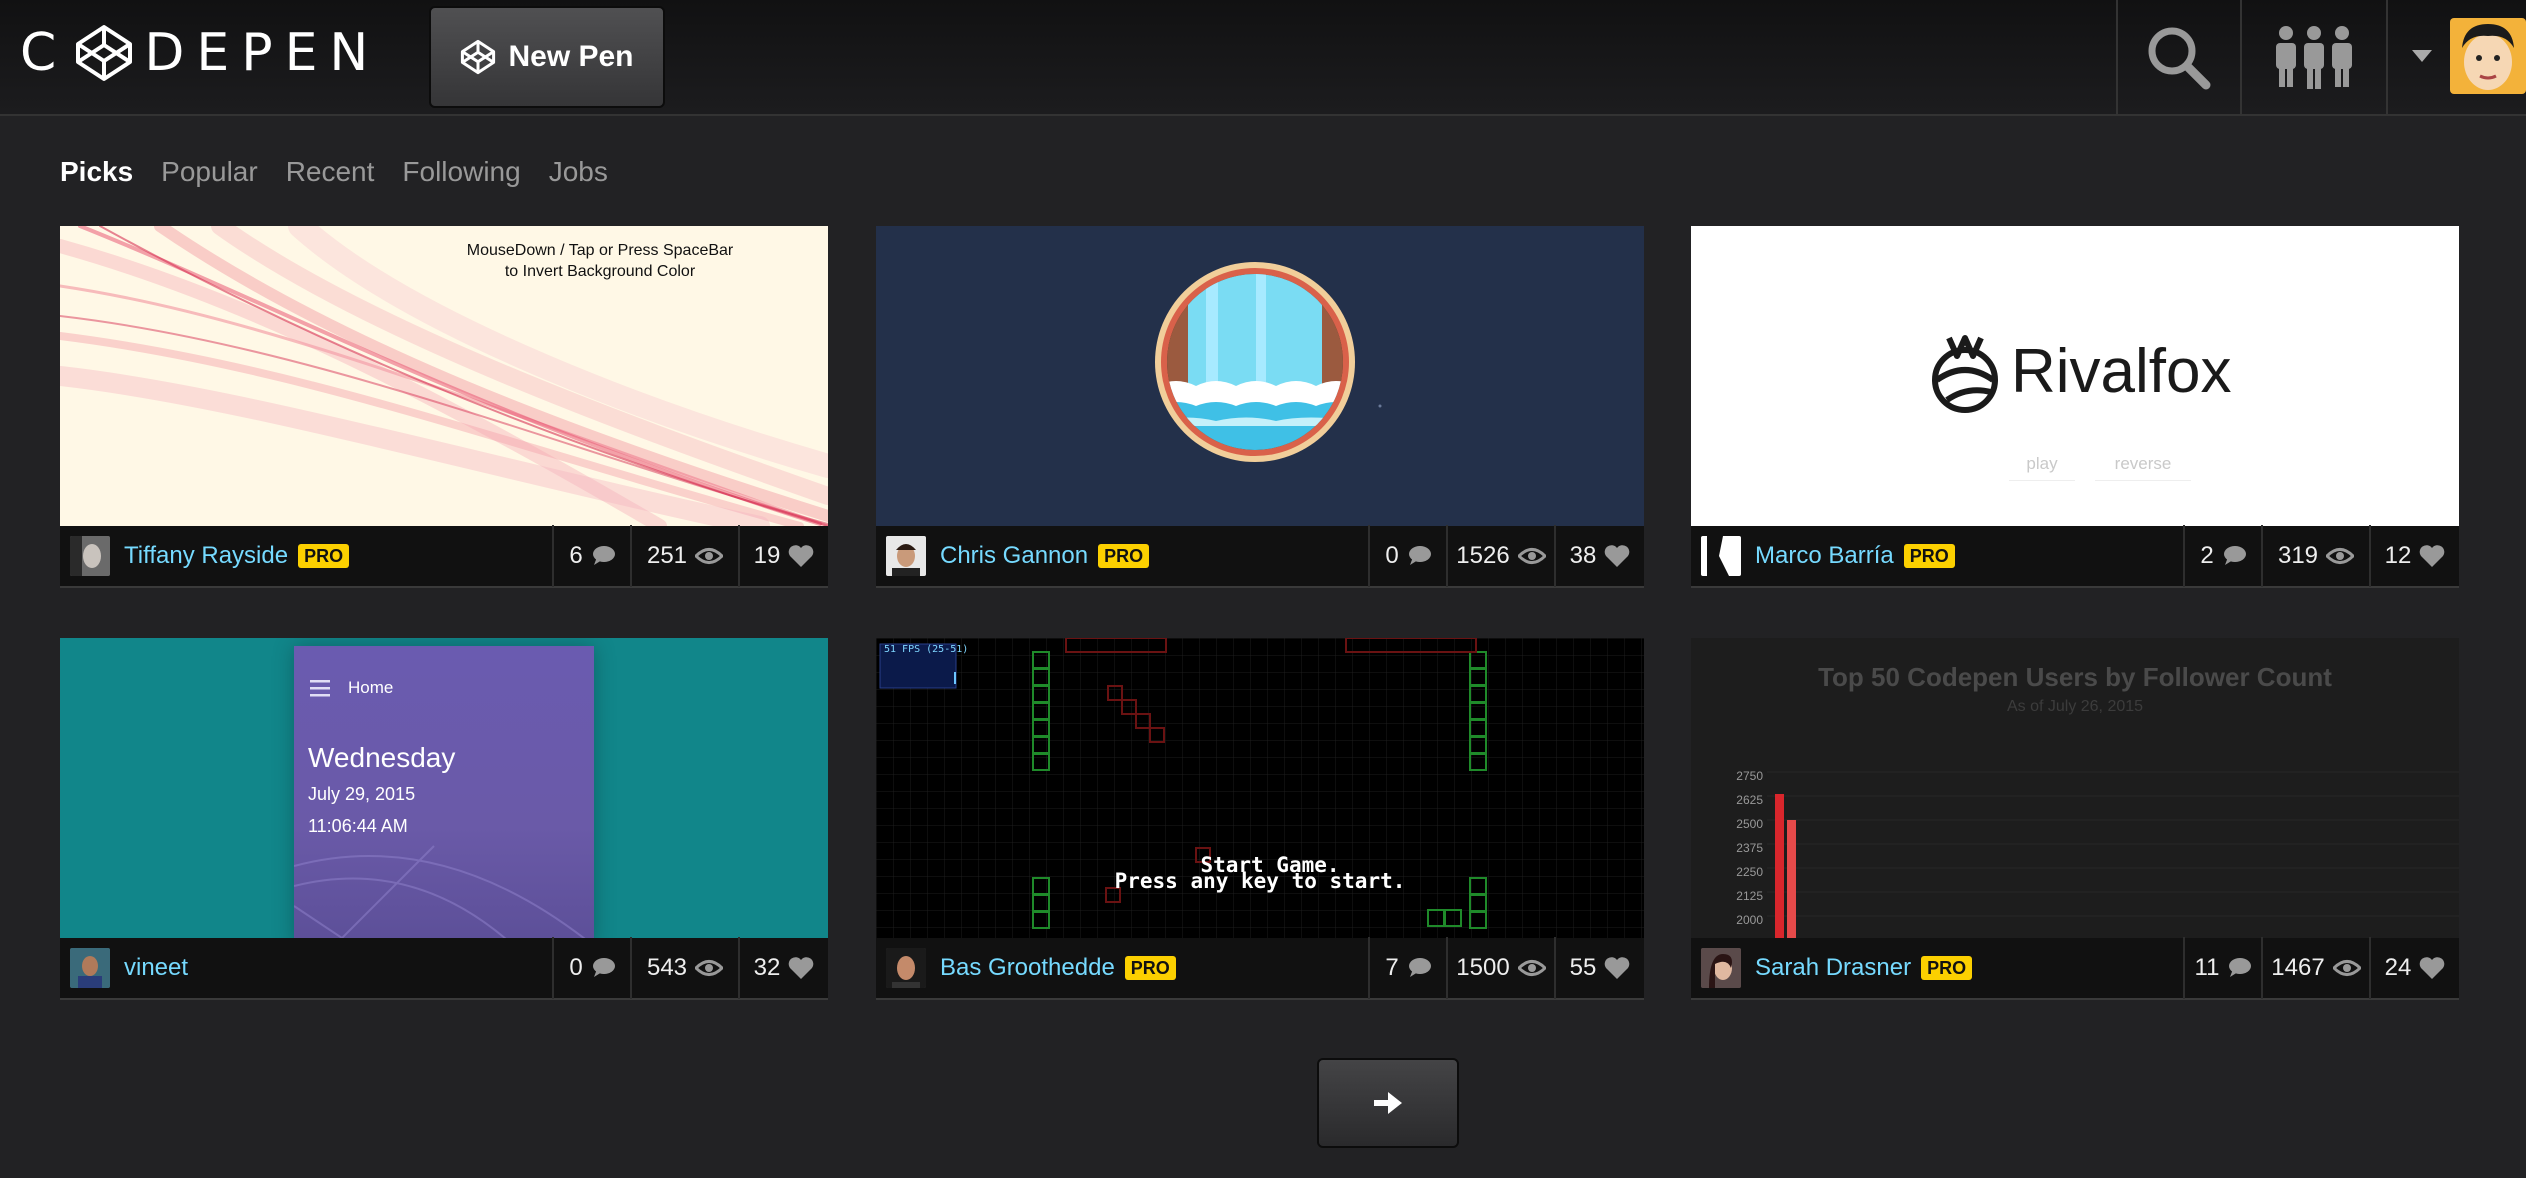 This screenshot has height=1178, width=2526. I want to click on author-name: Sarah Drasner, so click(1833, 968).